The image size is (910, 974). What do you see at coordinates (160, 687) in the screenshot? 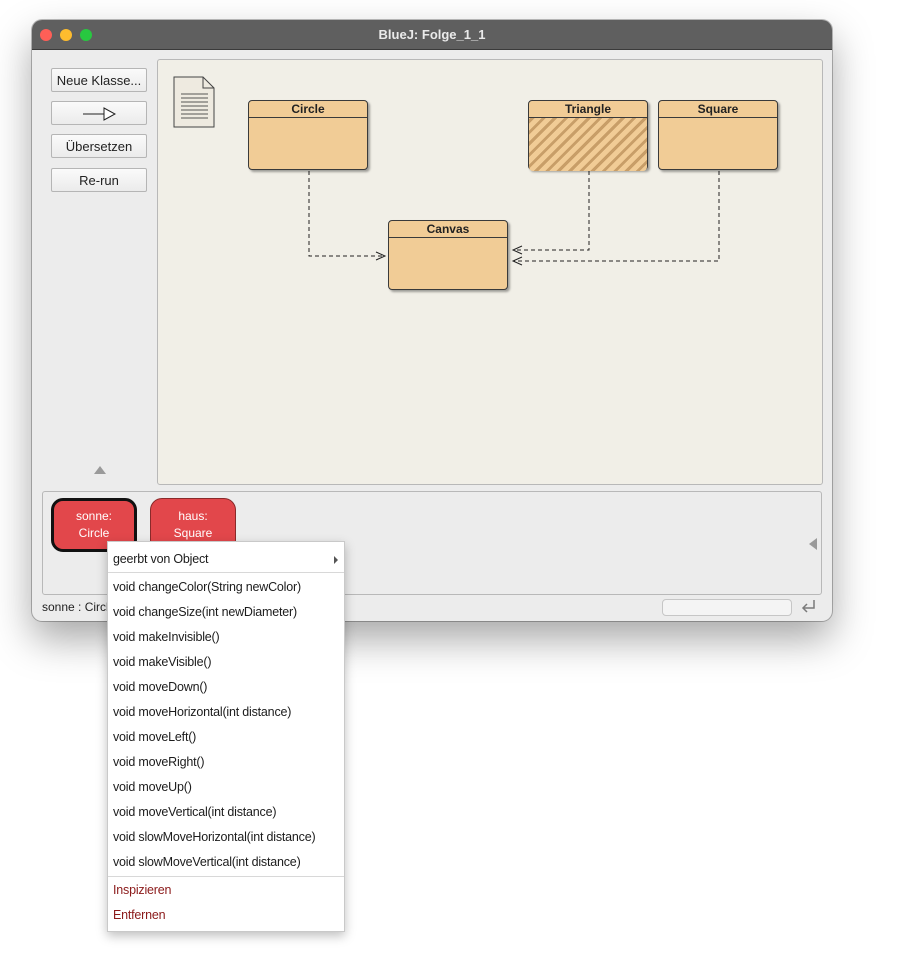
I see `menu-item-method: void moveDown()` at bounding box center [160, 687].